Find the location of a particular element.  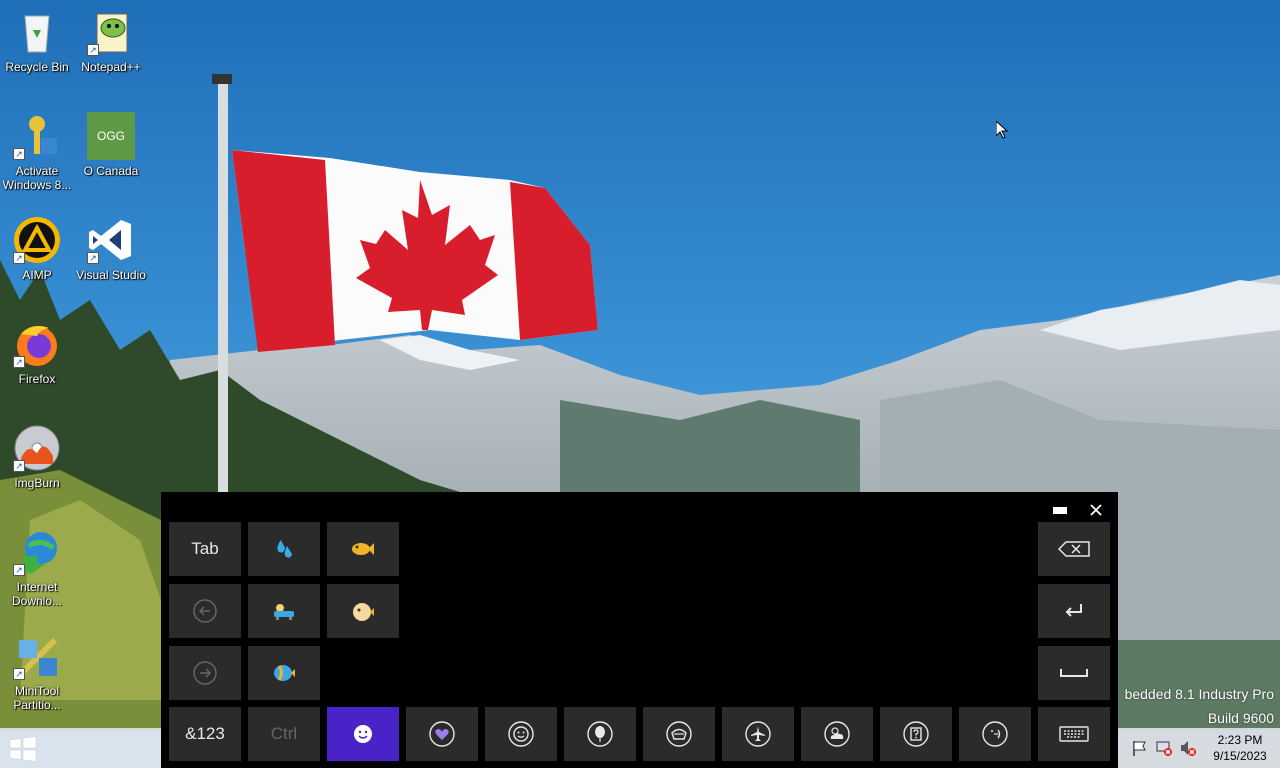

numbers-symbols-key: &123 is located at coordinates (205, 734).